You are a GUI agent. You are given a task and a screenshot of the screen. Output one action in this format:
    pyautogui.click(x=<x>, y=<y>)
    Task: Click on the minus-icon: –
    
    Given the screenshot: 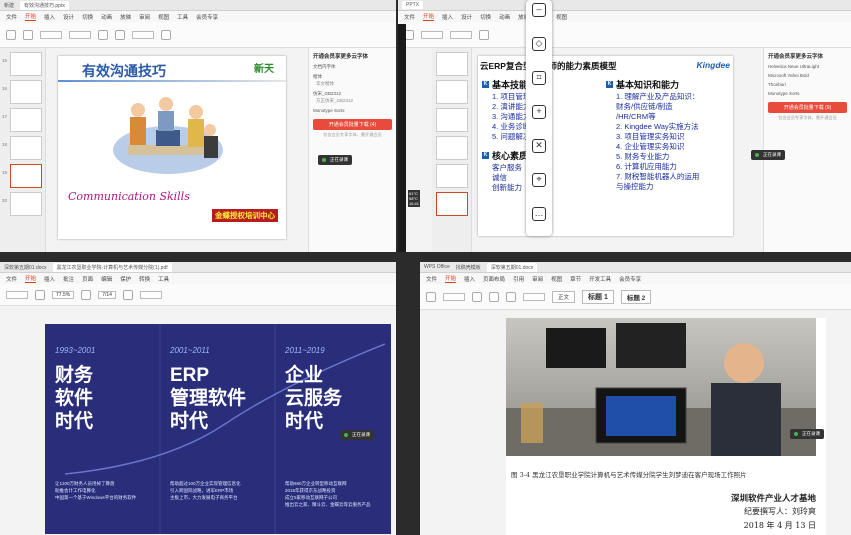 What is the action you would take?
    pyautogui.click(x=539, y=10)
    